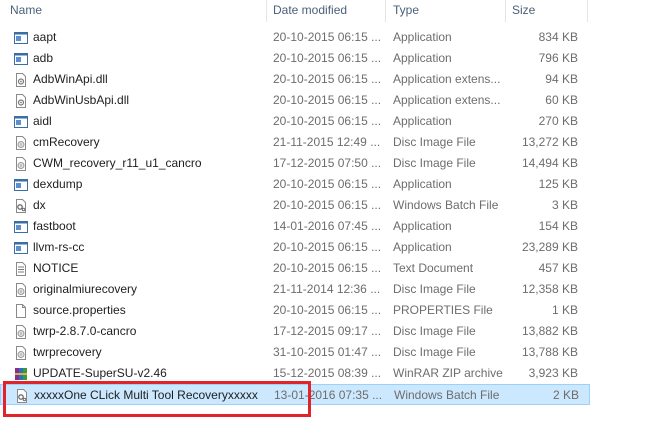  What do you see at coordinates (549, 163) in the screenshot?
I see `file-size: 14,494 KB` at bounding box center [549, 163].